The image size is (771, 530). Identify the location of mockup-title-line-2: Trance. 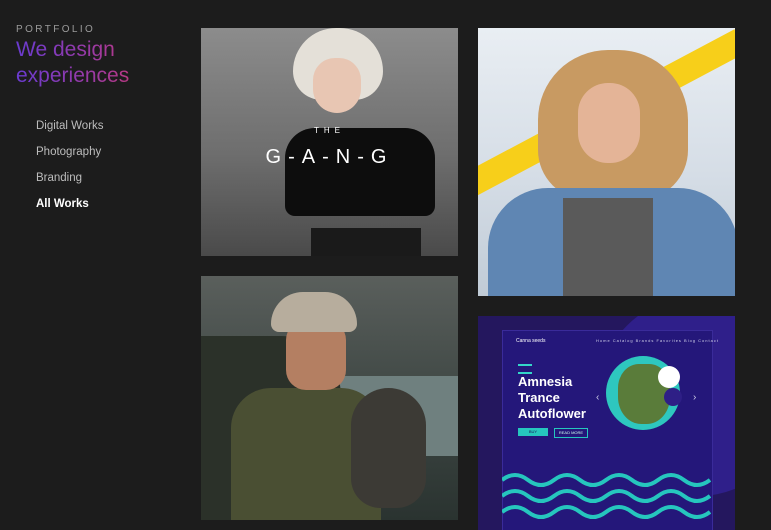
(539, 397).